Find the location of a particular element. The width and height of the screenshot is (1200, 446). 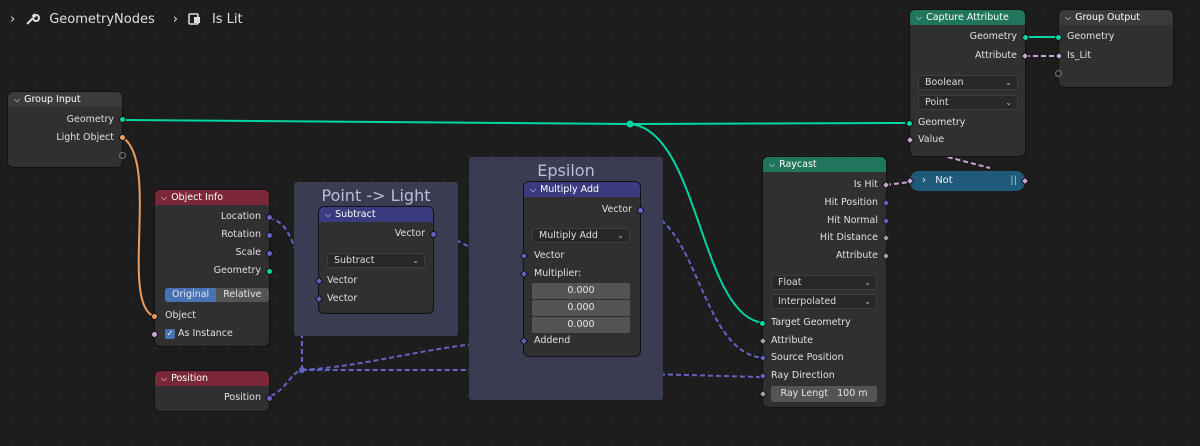

node-subtract: ⌵ Subtract Vector Subtract ⌄ Vector Vector is located at coordinates (375, 260).